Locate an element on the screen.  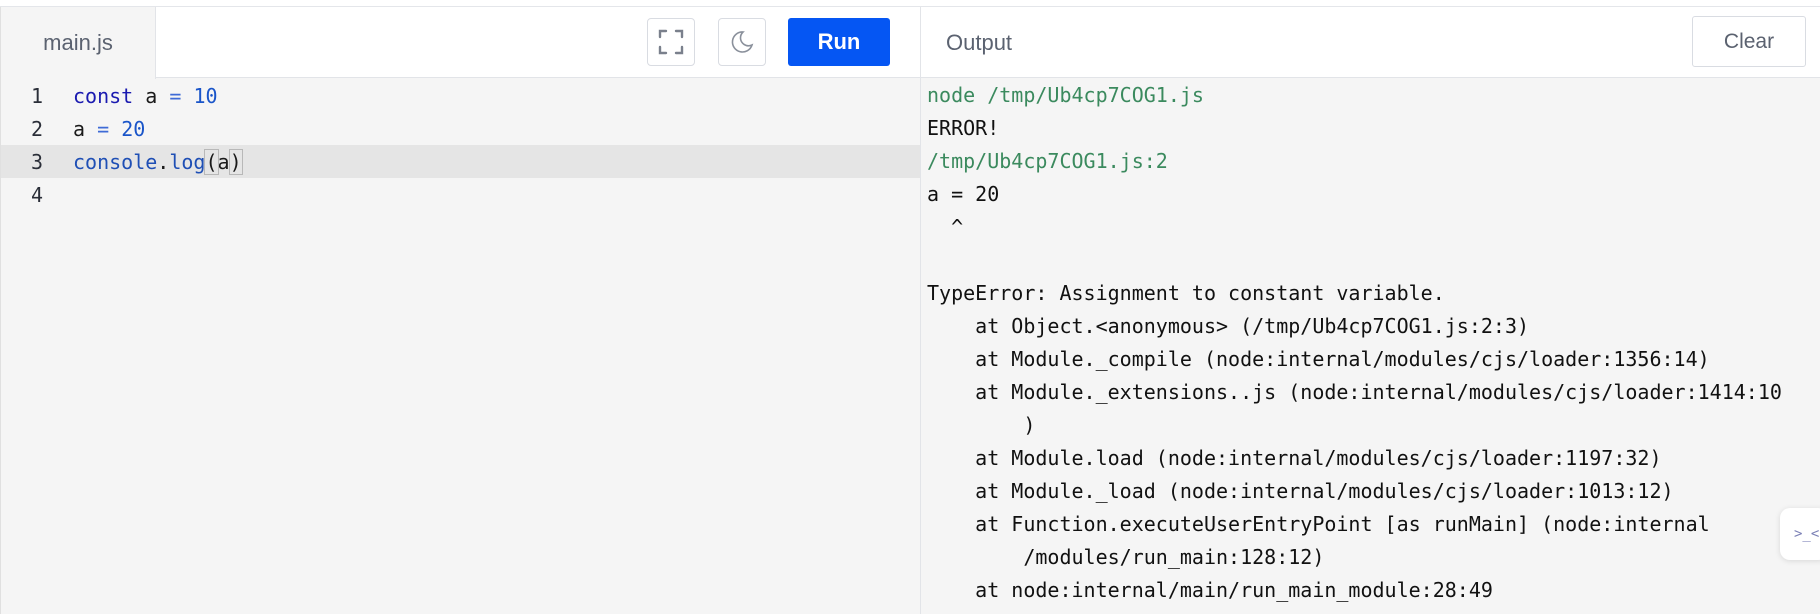
code-token-keyword: const is located at coordinates (103, 95).